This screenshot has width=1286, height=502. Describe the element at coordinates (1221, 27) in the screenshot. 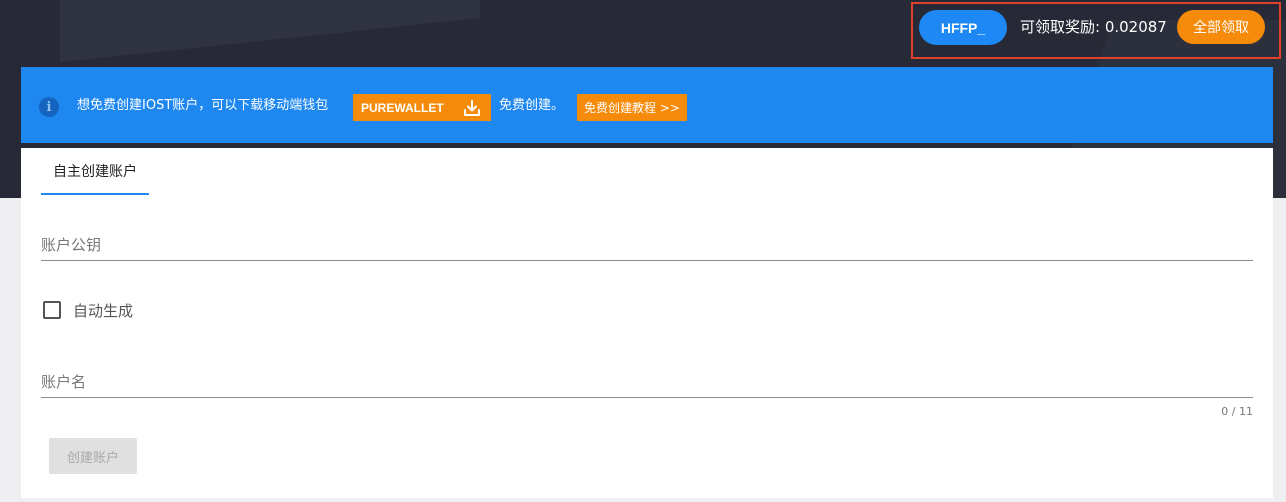

I see `claim-all-button: 全部领取` at that location.